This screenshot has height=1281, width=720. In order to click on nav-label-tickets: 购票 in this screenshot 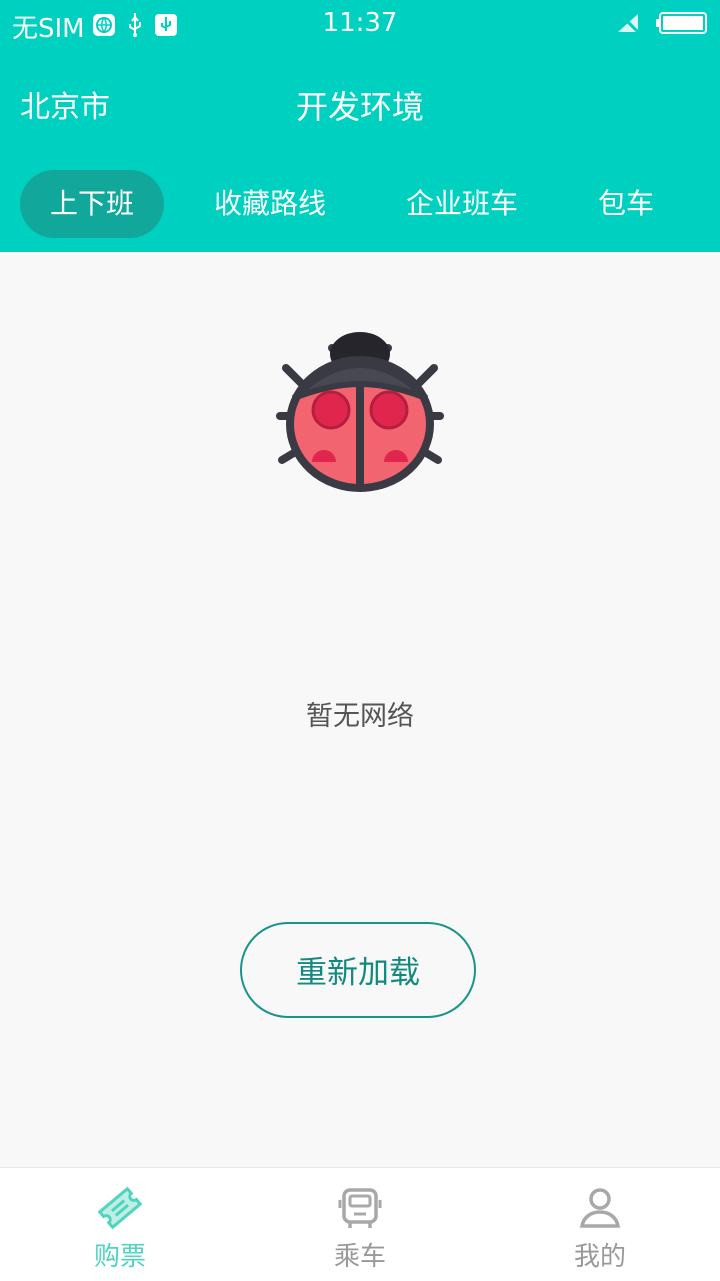, I will do `click(119, 1257)`.